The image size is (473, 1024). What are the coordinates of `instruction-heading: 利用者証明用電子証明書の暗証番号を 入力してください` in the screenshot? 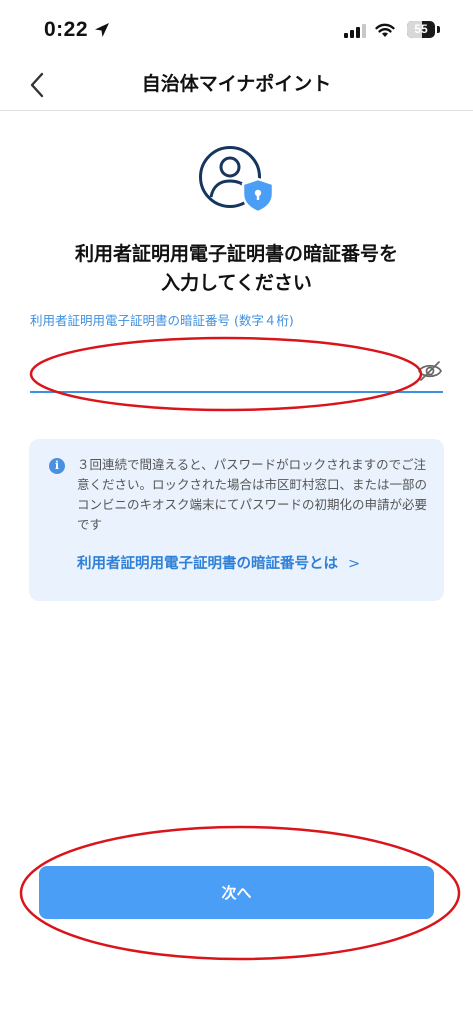 It's located at (236, 269).